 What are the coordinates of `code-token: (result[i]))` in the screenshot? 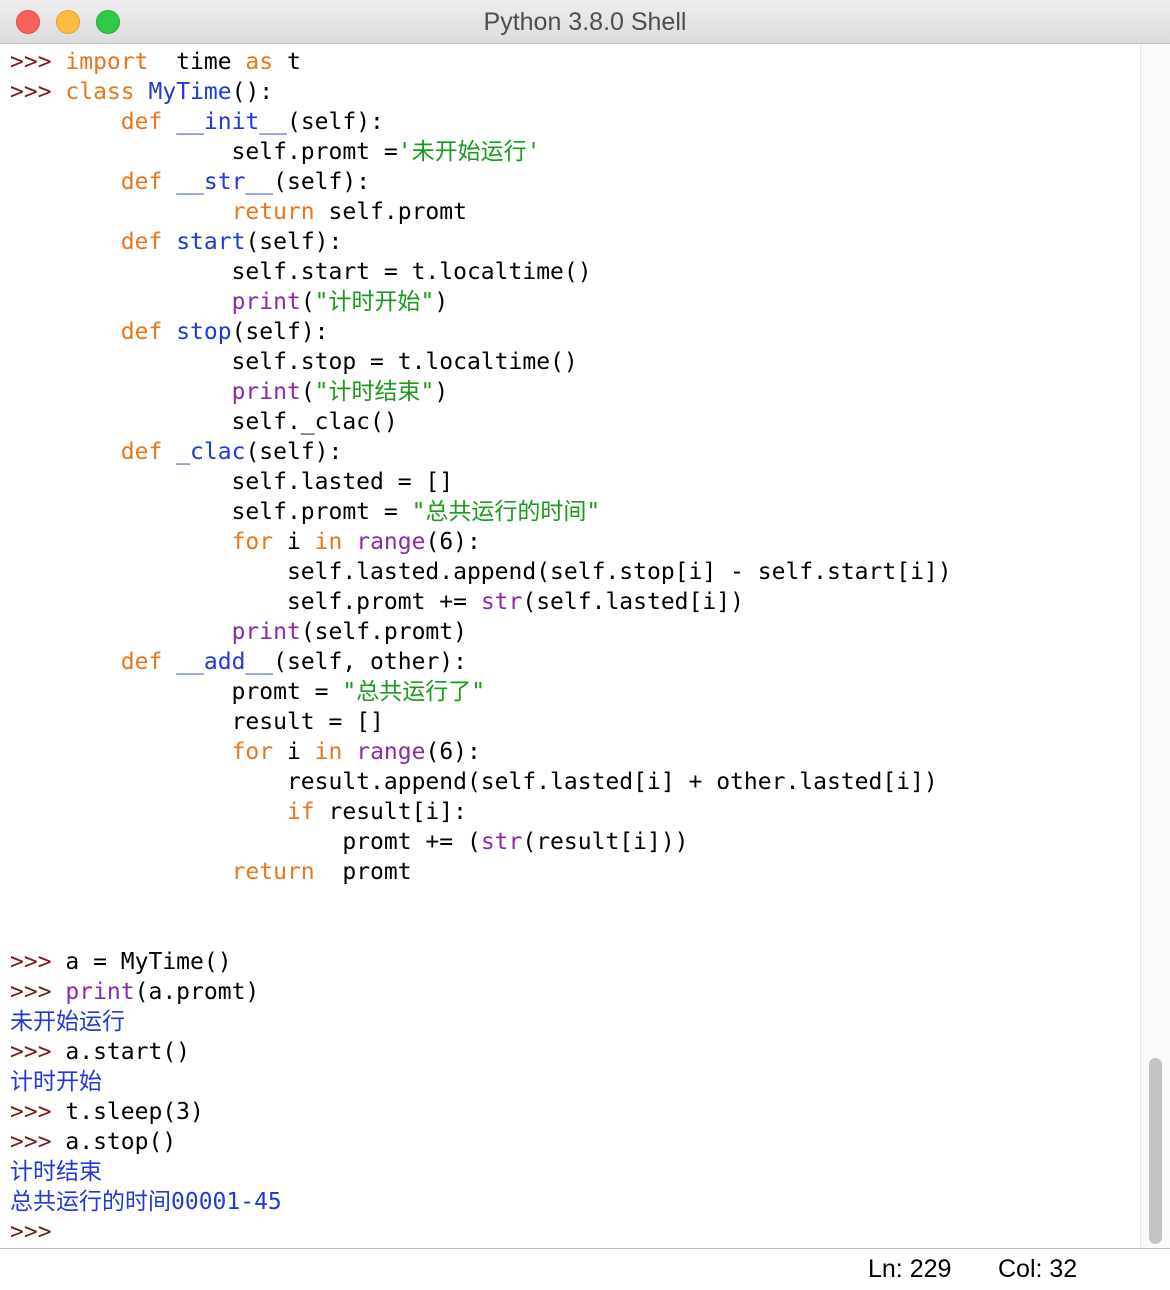 It's located at (605, 842).